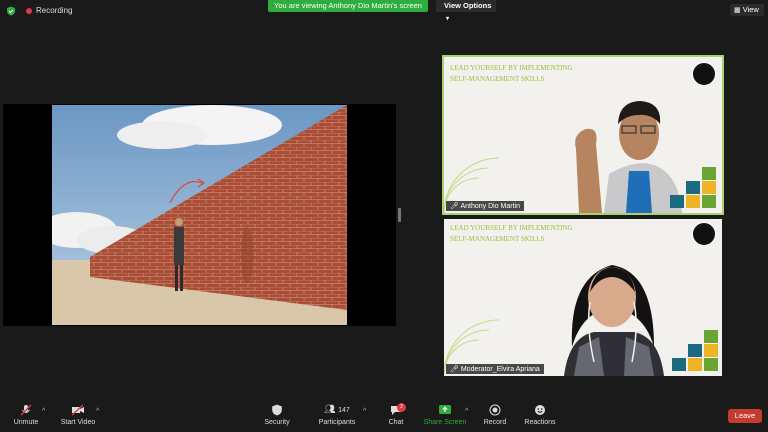  I want to click on participants-options-caret-icon: ^, so click(364, 411).